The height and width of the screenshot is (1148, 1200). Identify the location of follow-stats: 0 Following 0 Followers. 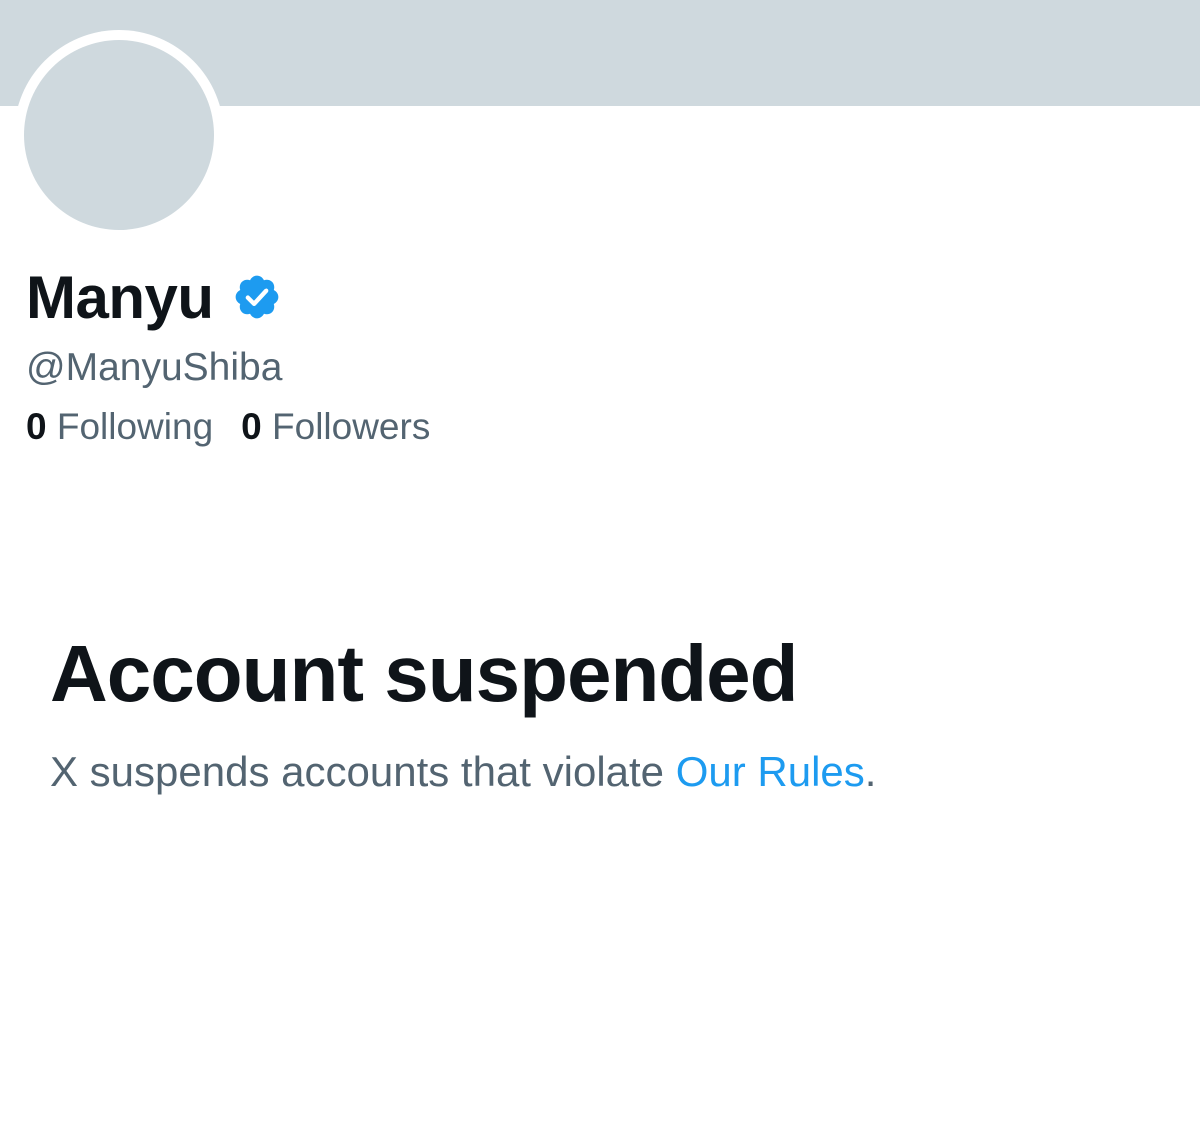
(242, 427).